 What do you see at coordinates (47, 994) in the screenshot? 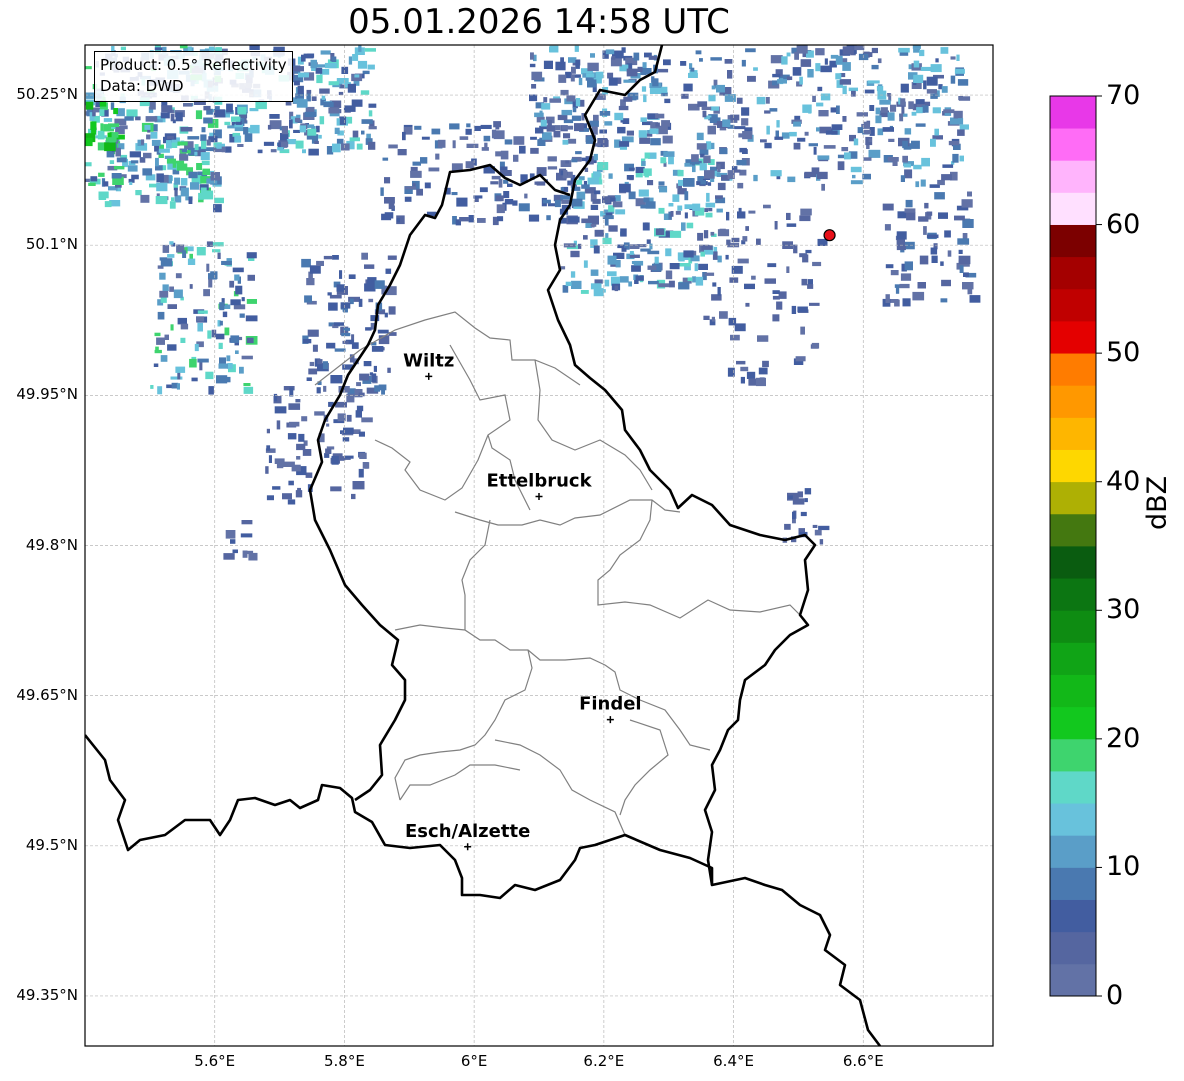
I see `y-tick-label: 49.35°N` at bounding box center [47, 994].